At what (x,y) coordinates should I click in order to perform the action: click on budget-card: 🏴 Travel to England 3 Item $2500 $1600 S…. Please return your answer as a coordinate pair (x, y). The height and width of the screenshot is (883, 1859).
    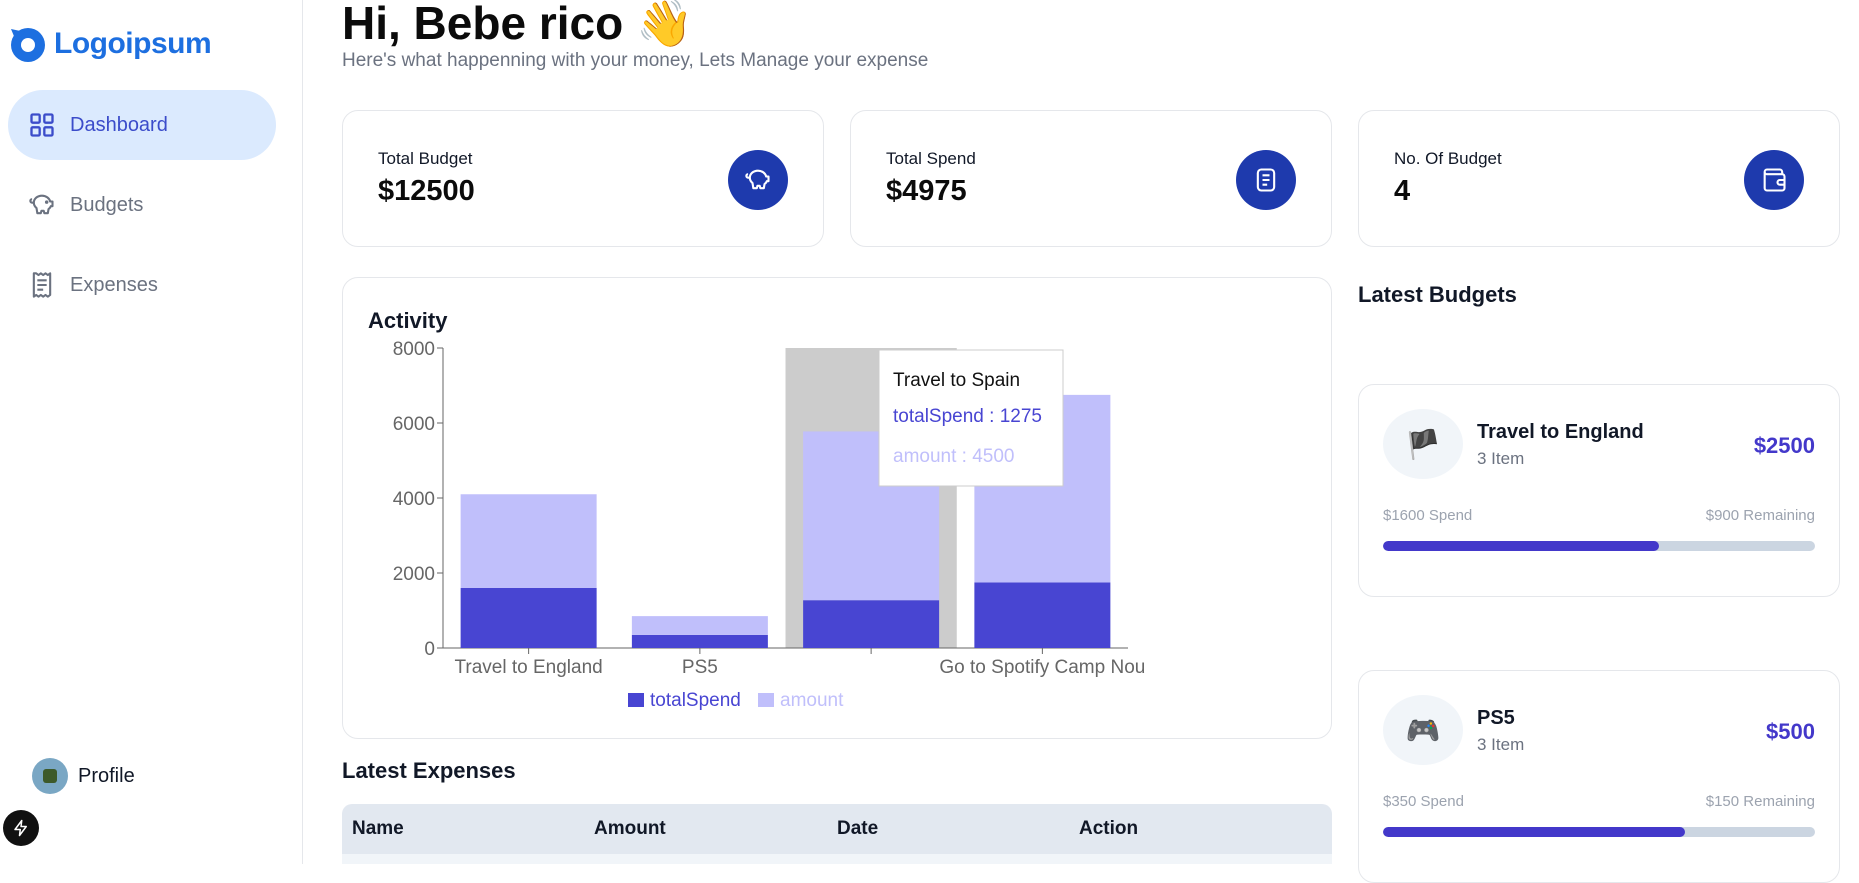
    Looking at the image, I should click on (1599, 490).